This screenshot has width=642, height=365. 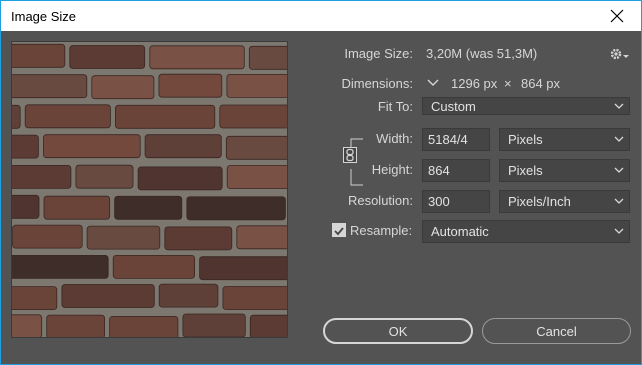 I want to click on dimensions-toggle, so click(x=433, y=83).